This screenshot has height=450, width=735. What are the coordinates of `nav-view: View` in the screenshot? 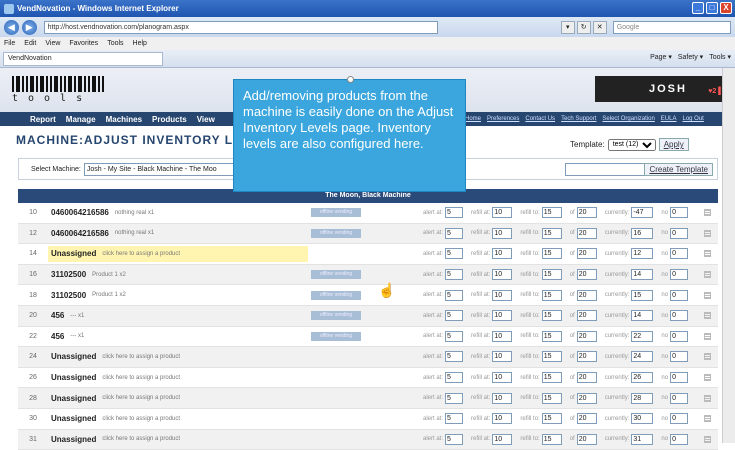 It's located at (206, 119).